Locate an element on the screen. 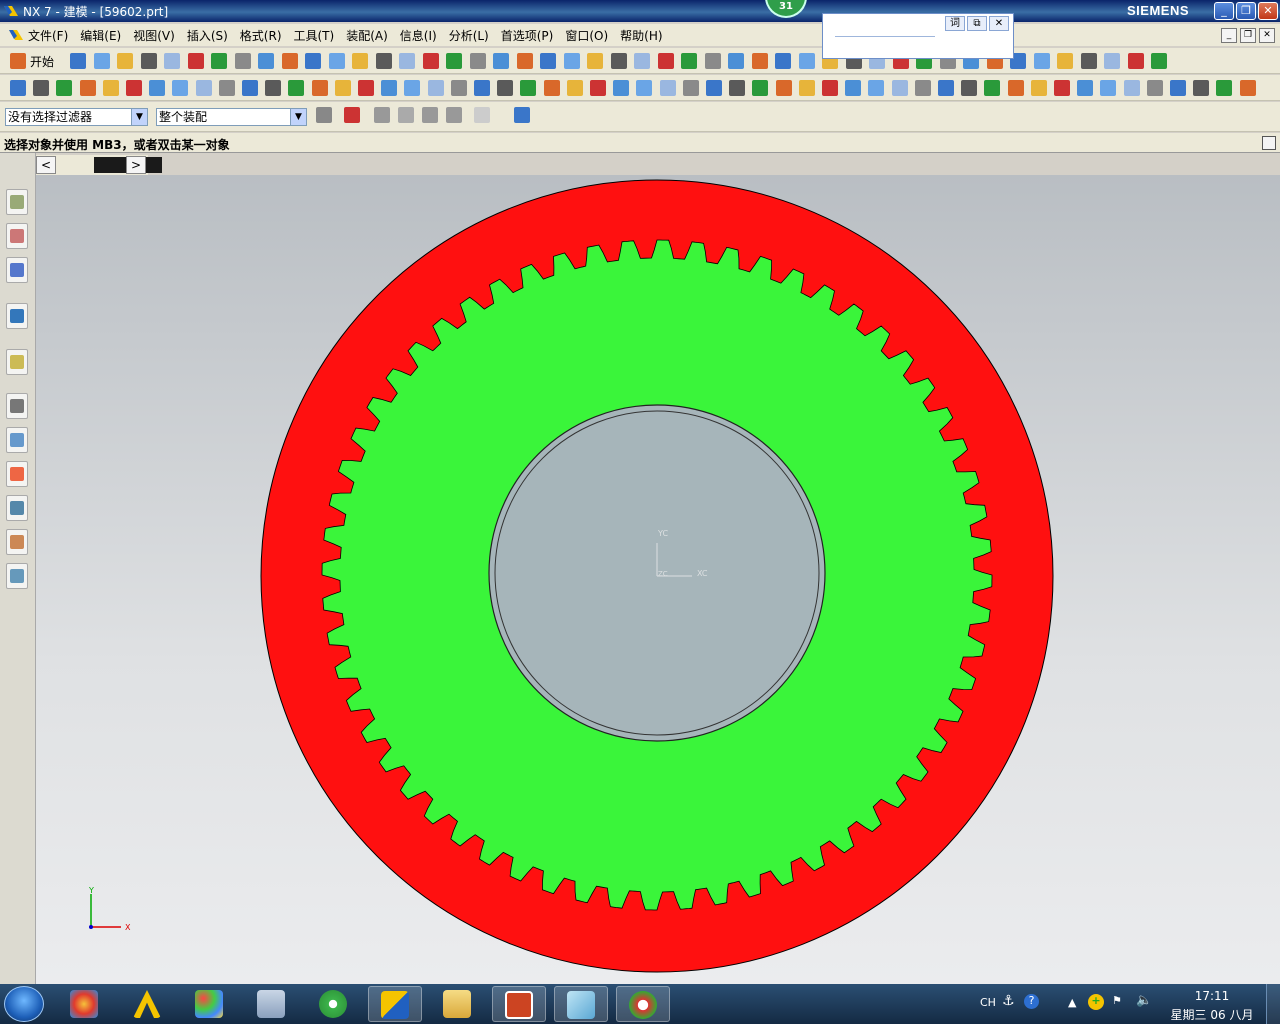  notification-badge: 31 is located at coordinates (786, 9).